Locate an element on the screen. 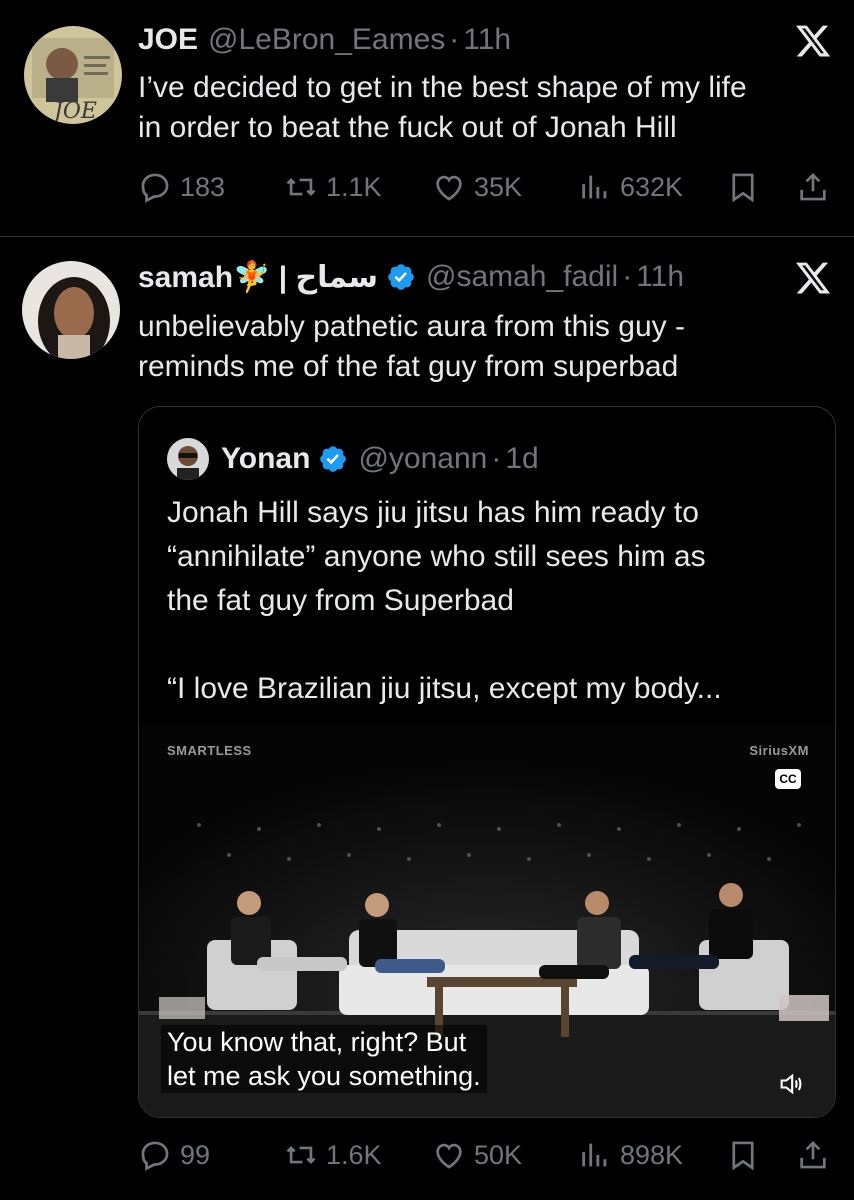  reply-button: 99 is located at coordinates (174, 1155).